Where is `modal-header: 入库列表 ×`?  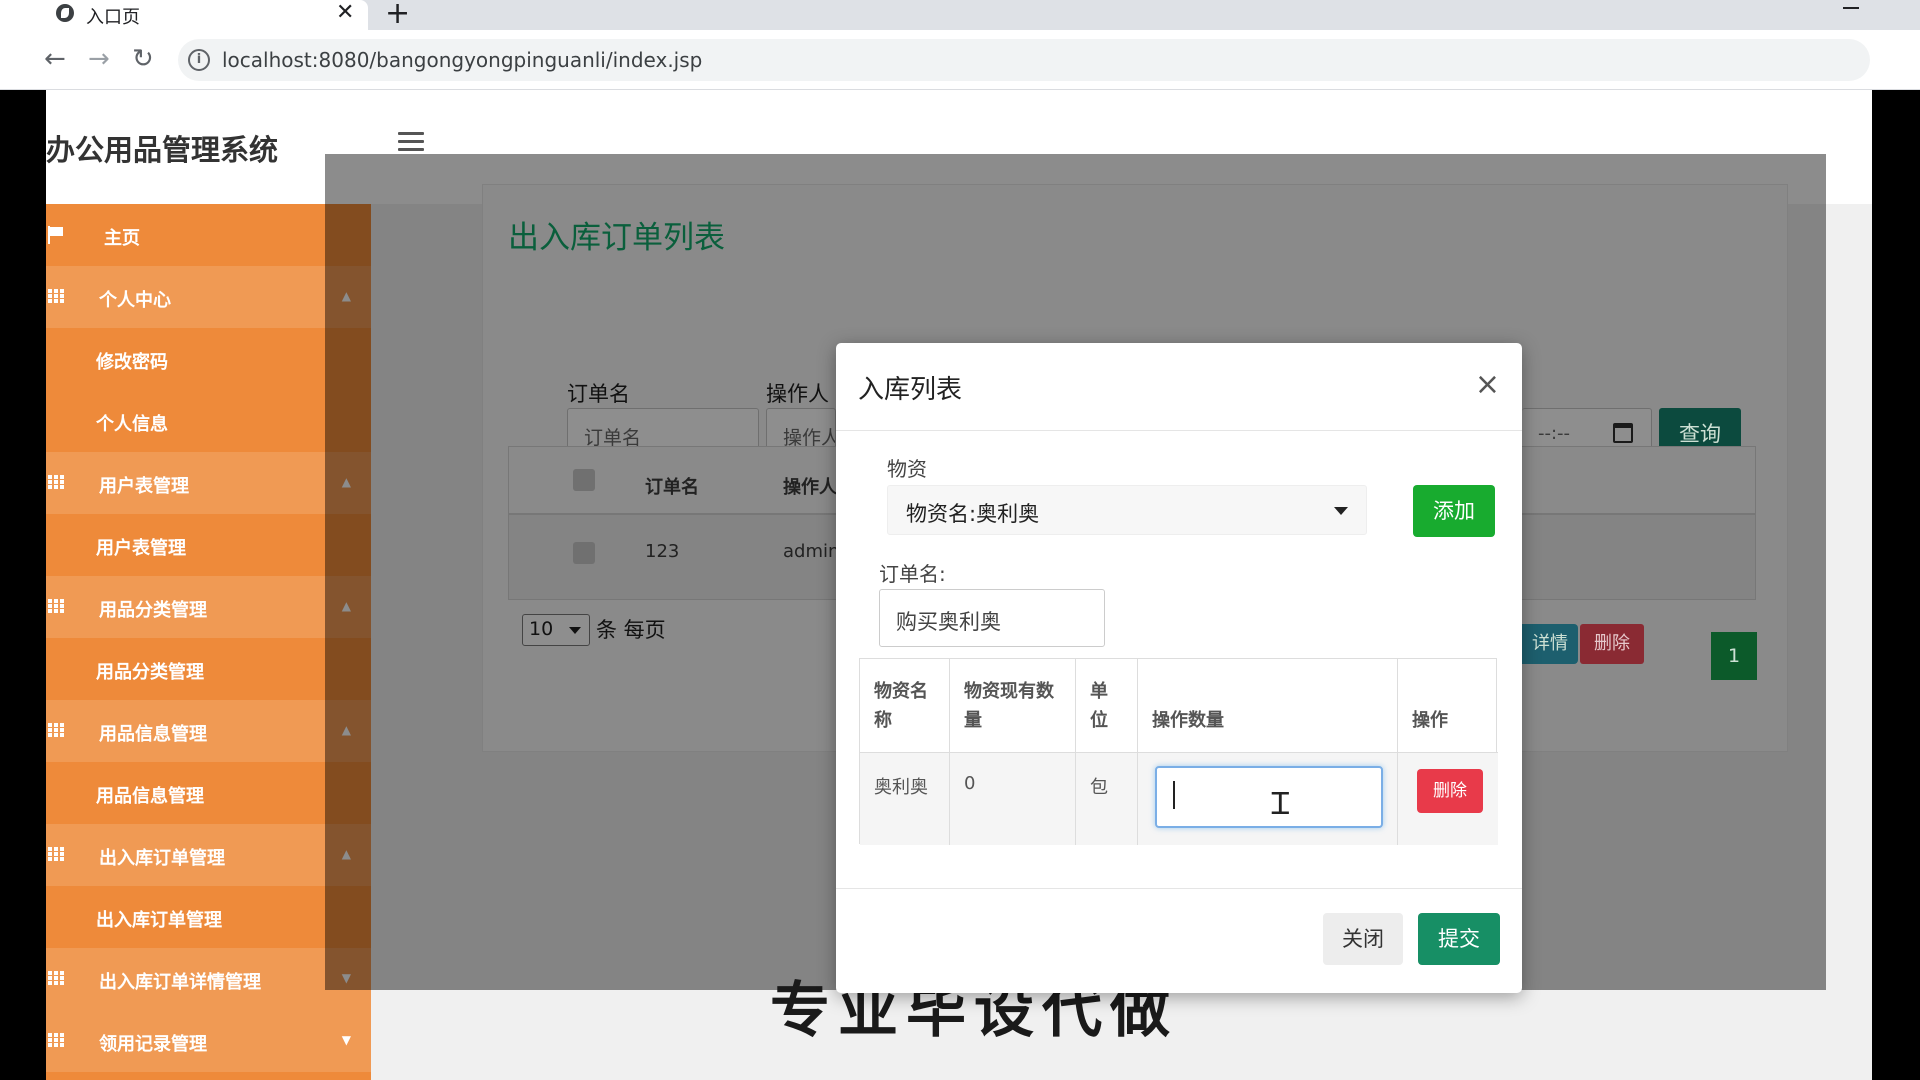 modal-header: 入库列表 × is located at coordinates (1179, 387).